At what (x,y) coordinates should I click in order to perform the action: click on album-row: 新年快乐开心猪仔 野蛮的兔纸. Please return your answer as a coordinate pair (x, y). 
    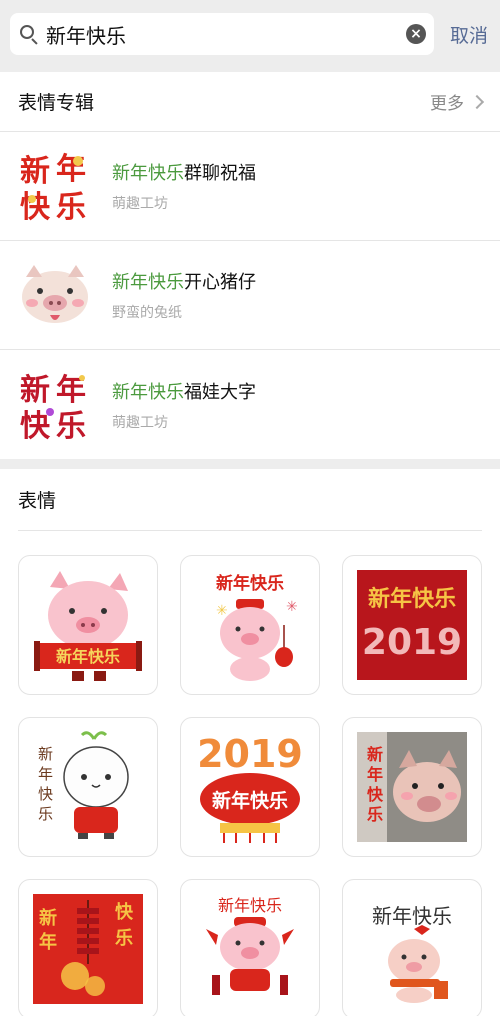
    Looking at the image, I should click on (250, 295).